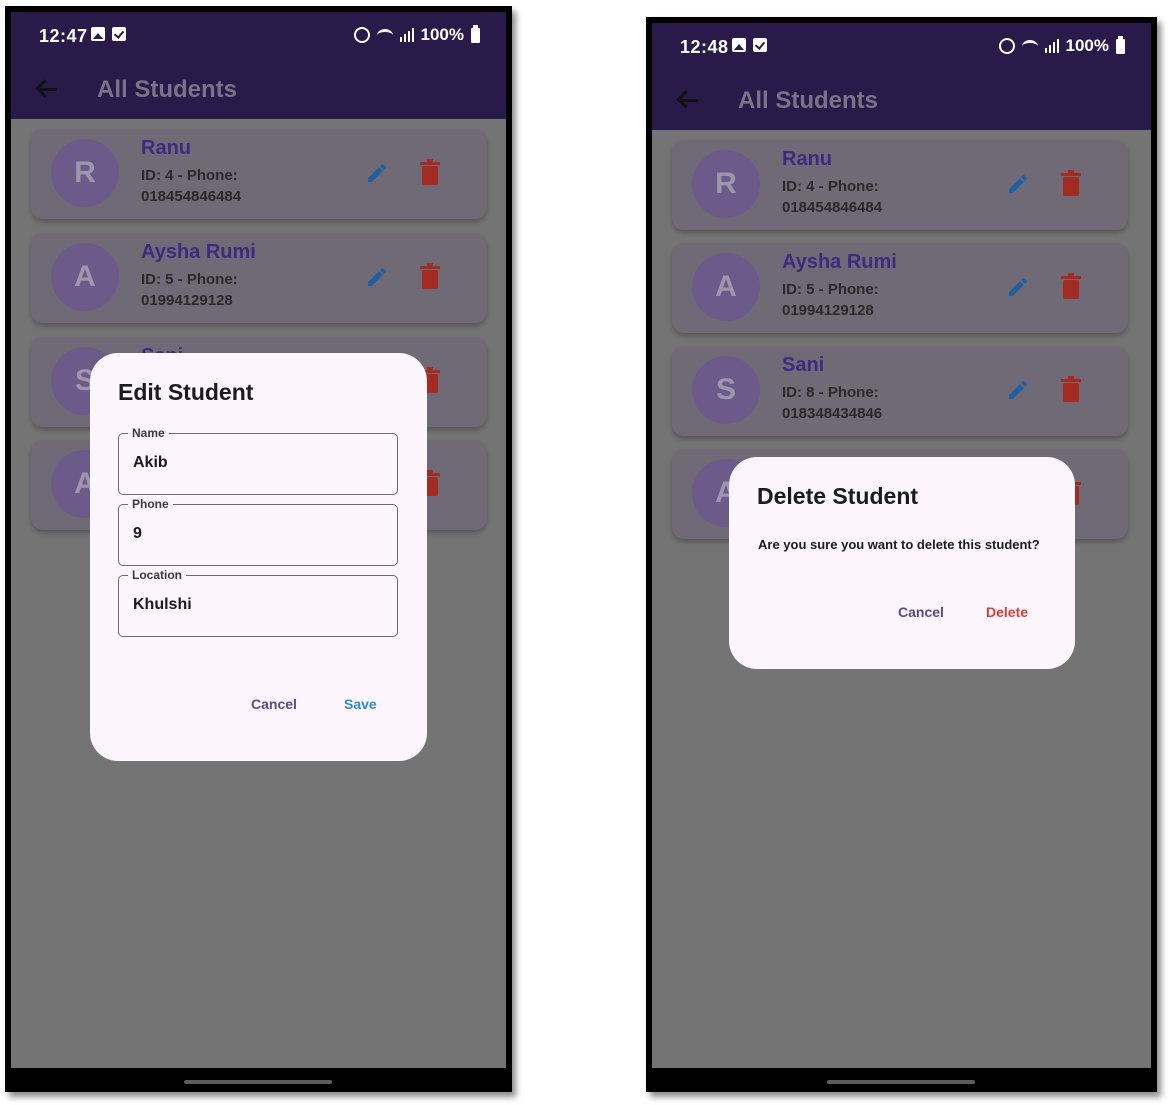 The height and width of the screenshot is (1105, 1170). Describe the element at coordinates (832, 403) in the screenshot. I see `student-detail: ID: 8 - Phone: 018348434846` at that location.